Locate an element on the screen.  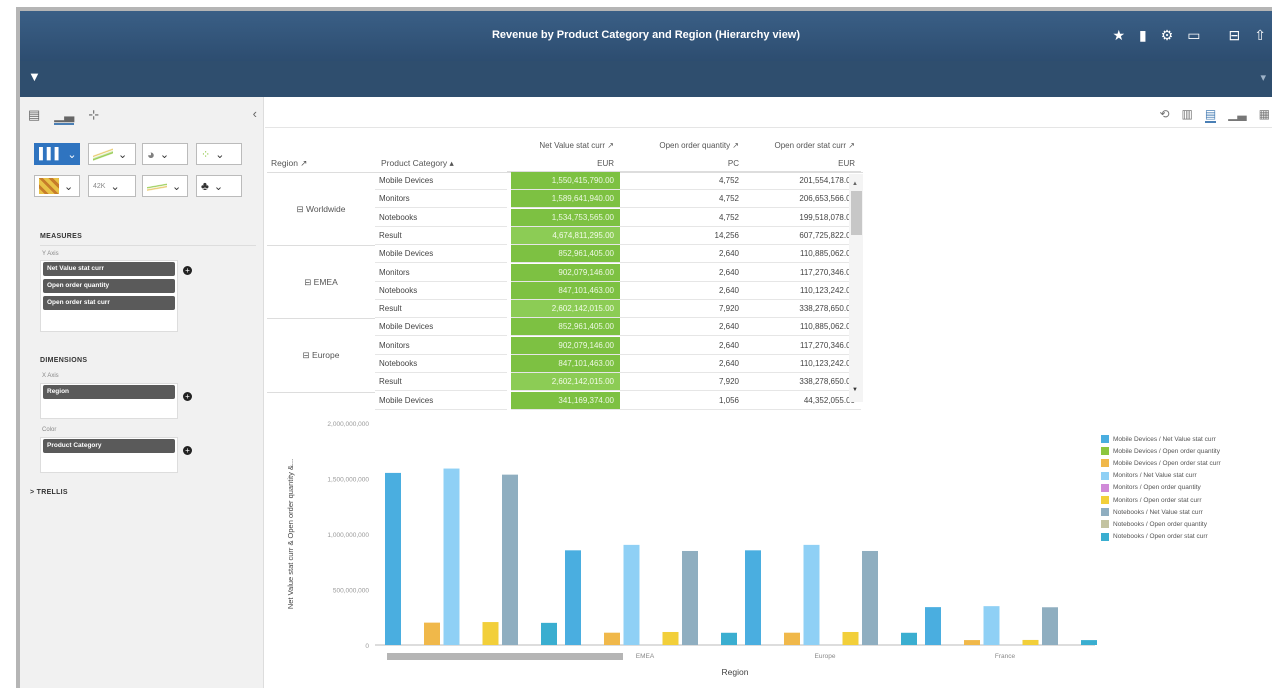
legend-item: Mobile Devices / Net Value stat curr is located at coordinates (1186, 439).